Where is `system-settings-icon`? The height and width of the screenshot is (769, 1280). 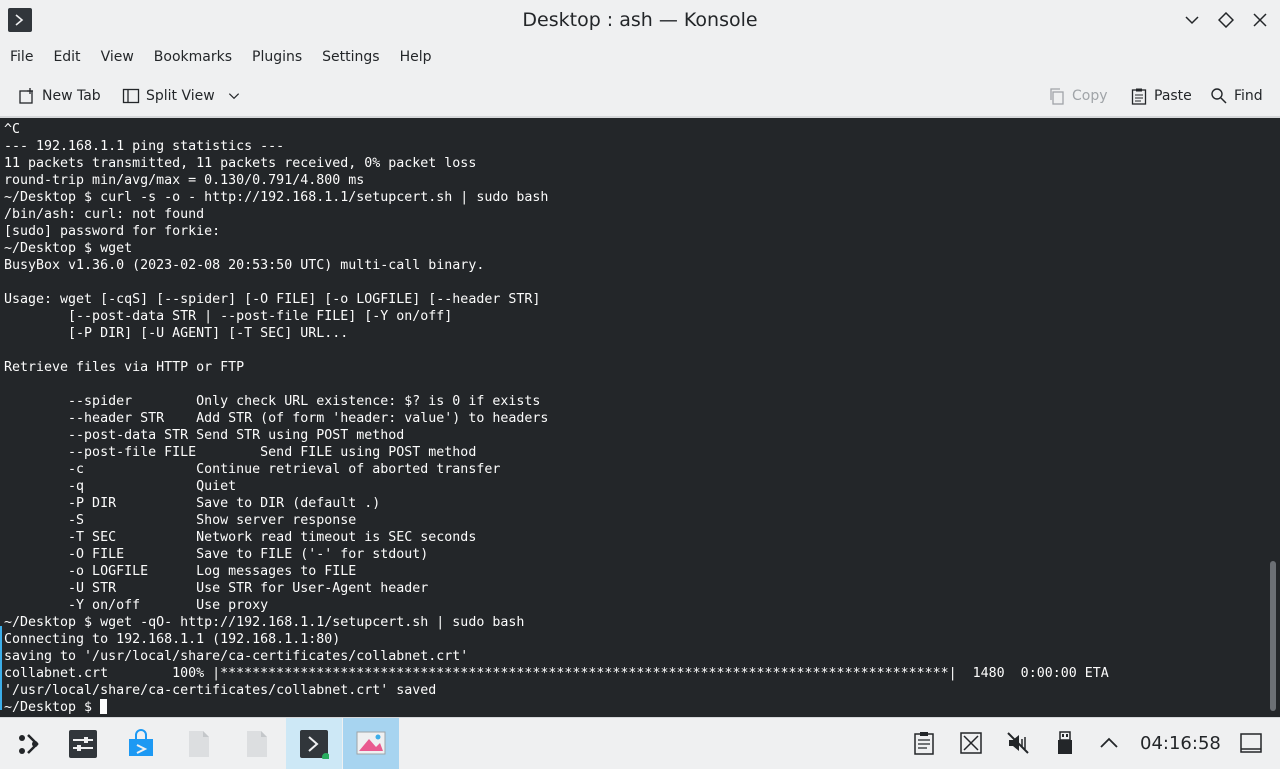 system-settings-icon is located at coordinates (83, 743).